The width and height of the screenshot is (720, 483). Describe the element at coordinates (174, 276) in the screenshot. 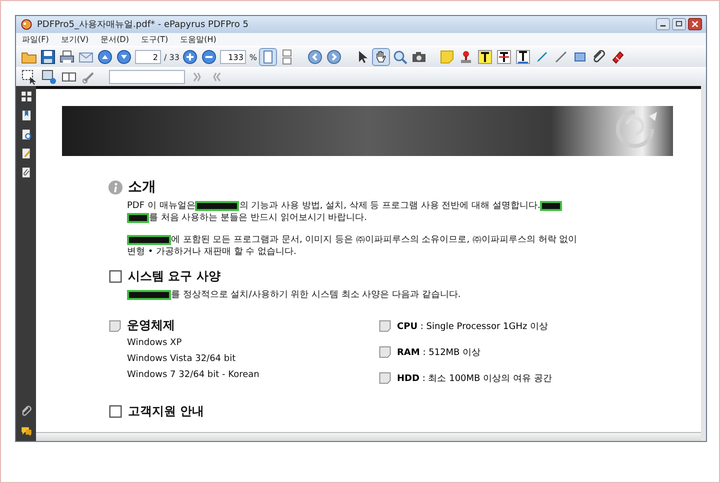

I see `section-heading: 시스템 요구 사양` at that location.